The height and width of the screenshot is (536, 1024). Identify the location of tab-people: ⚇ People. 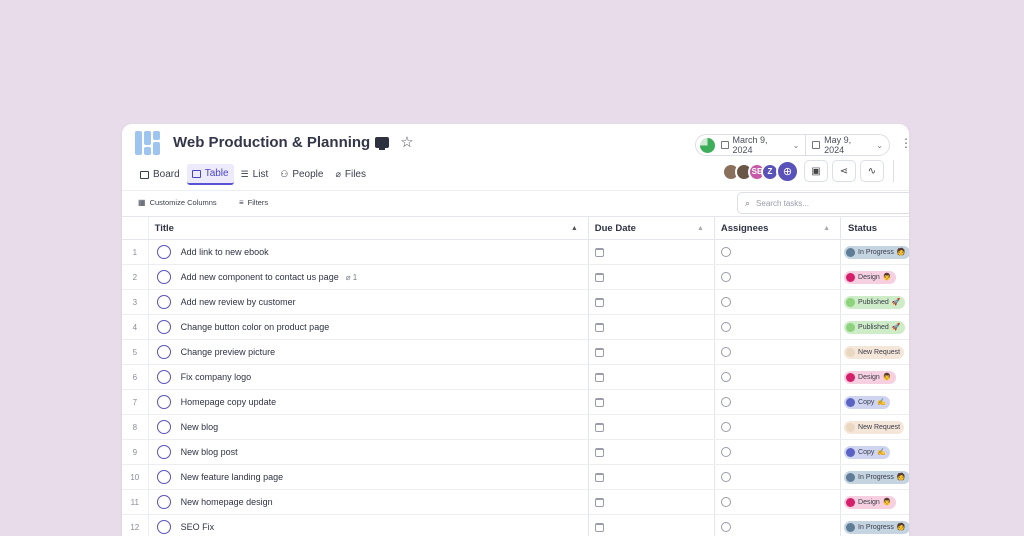
(301, 174).